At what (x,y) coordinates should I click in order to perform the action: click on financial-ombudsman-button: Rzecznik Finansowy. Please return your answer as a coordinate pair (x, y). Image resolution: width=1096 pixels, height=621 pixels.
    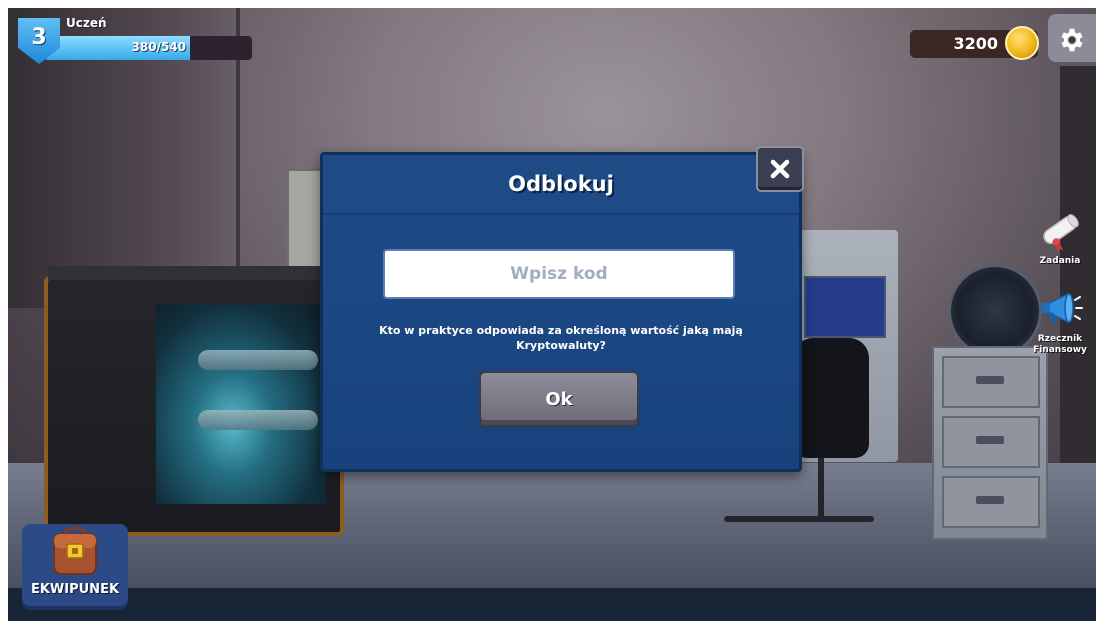
    Looking at the image, I should click on (1060, 321).